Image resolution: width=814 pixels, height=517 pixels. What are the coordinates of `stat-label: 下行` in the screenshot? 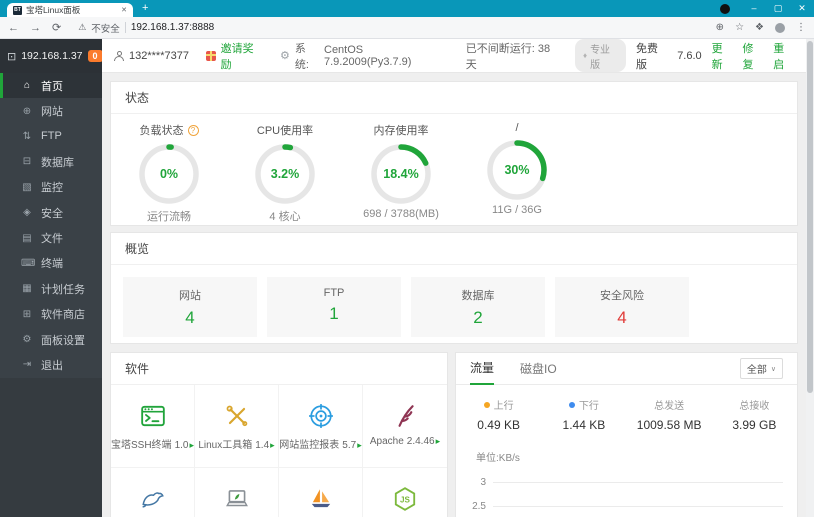 It's located at (588, 406).